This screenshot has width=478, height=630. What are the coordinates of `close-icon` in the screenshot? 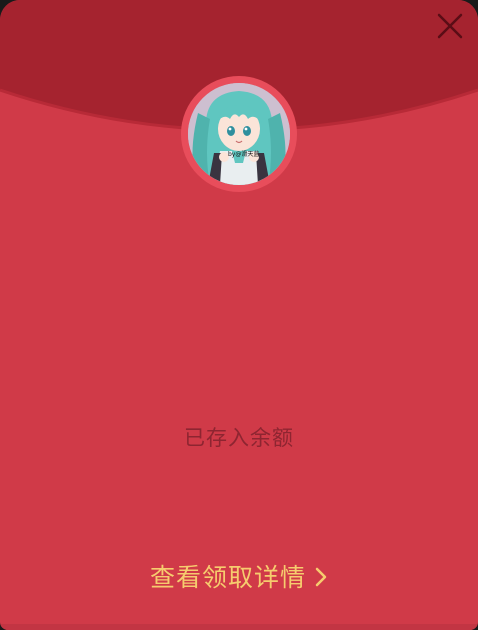 It's located at (450, 26).